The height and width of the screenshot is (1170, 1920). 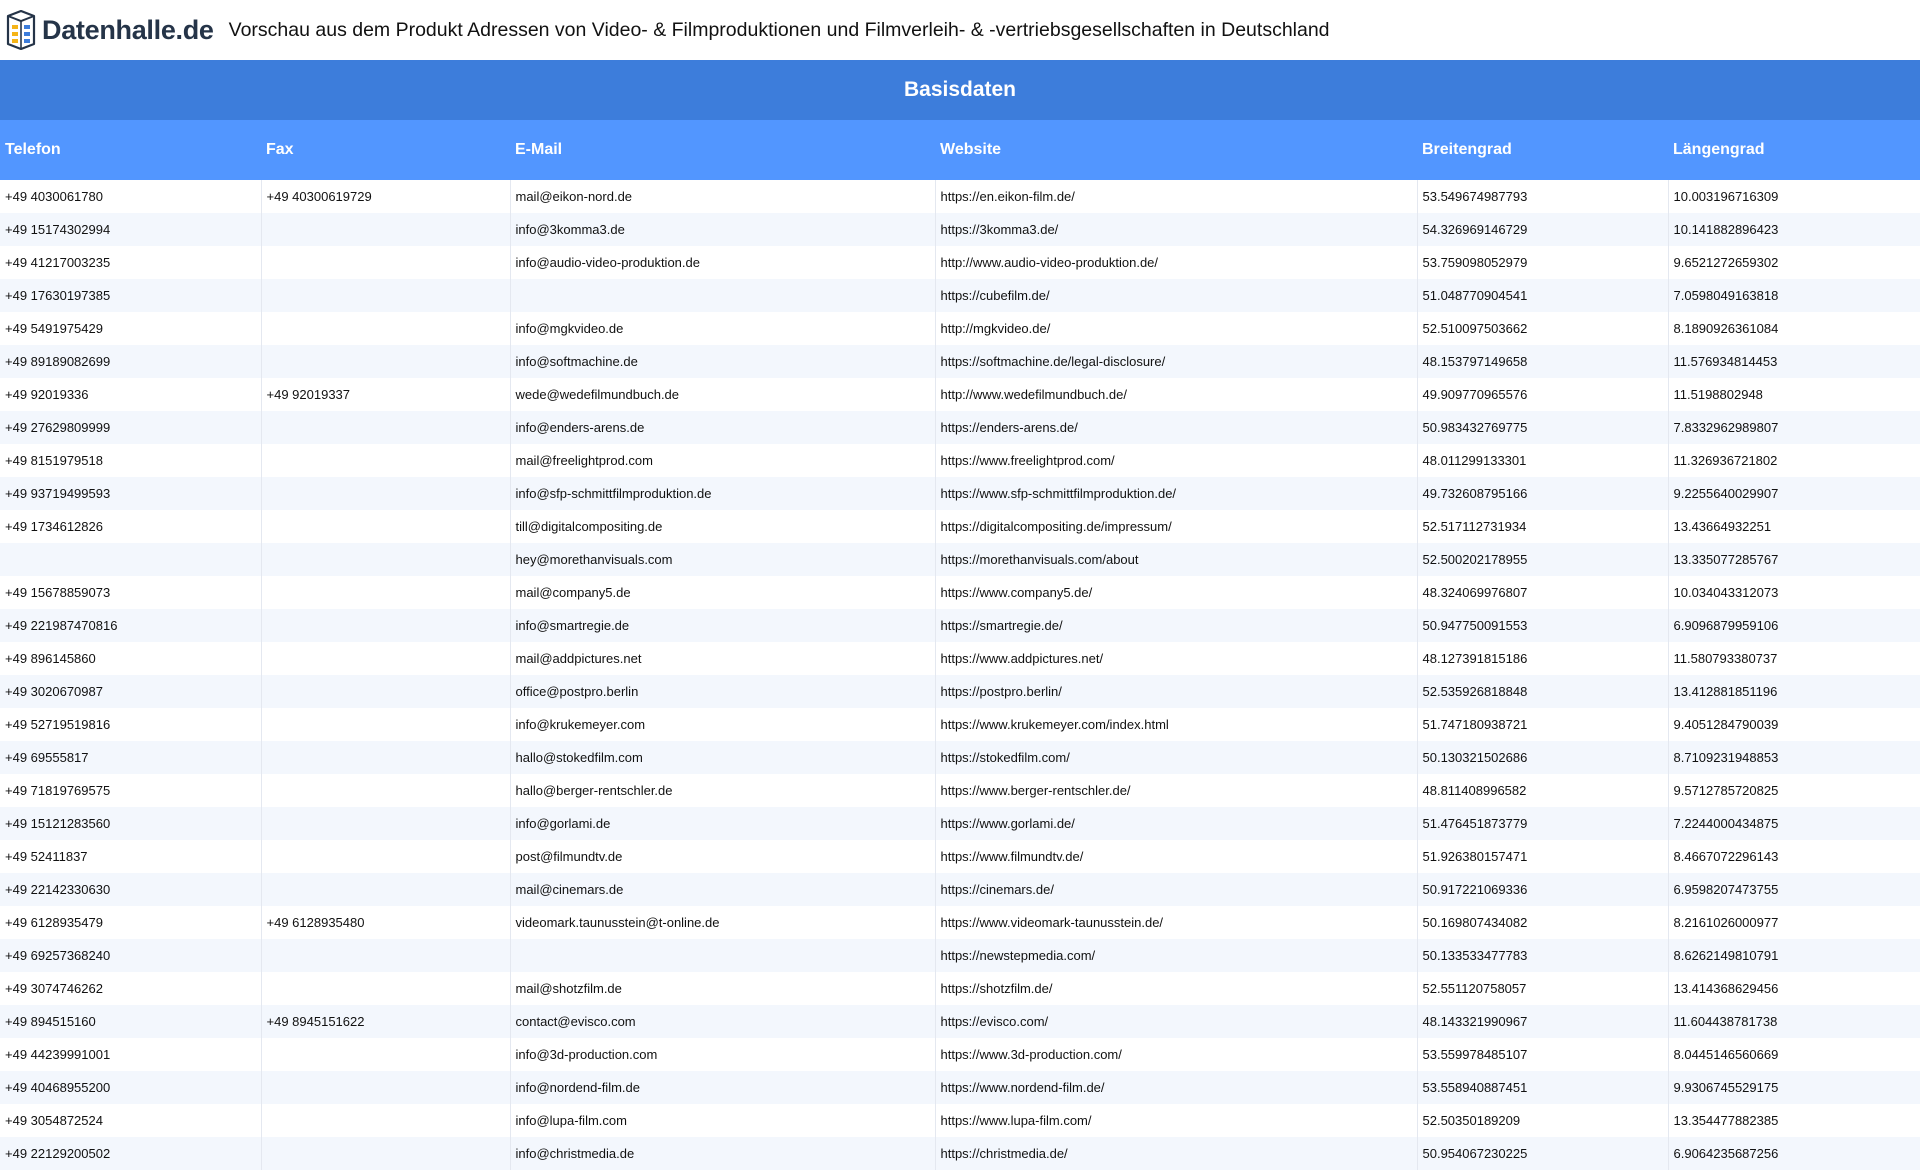 I want to click on cell-breitengrad: 51.747180938721, so click(x=1543, y=724).